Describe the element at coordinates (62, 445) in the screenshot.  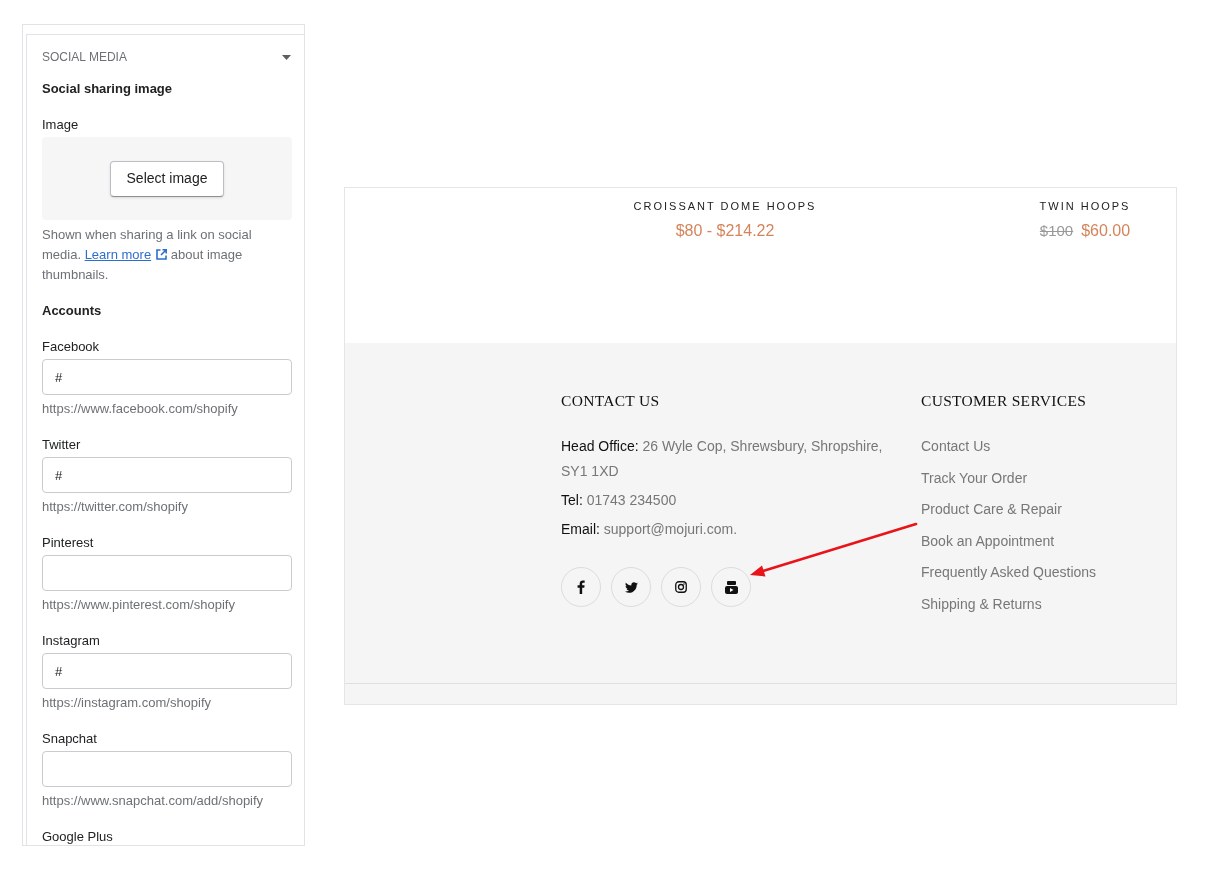
I see `field-label: Twitter` at that location.